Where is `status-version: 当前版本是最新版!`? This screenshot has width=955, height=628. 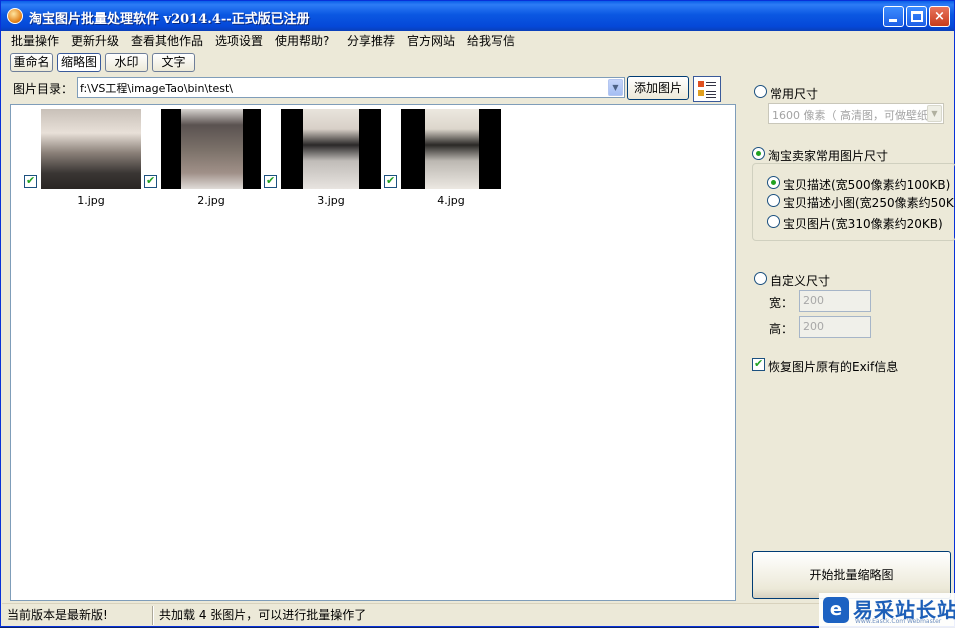 status-version: 当前版本是最新版! is located at coordinates (57, 615).